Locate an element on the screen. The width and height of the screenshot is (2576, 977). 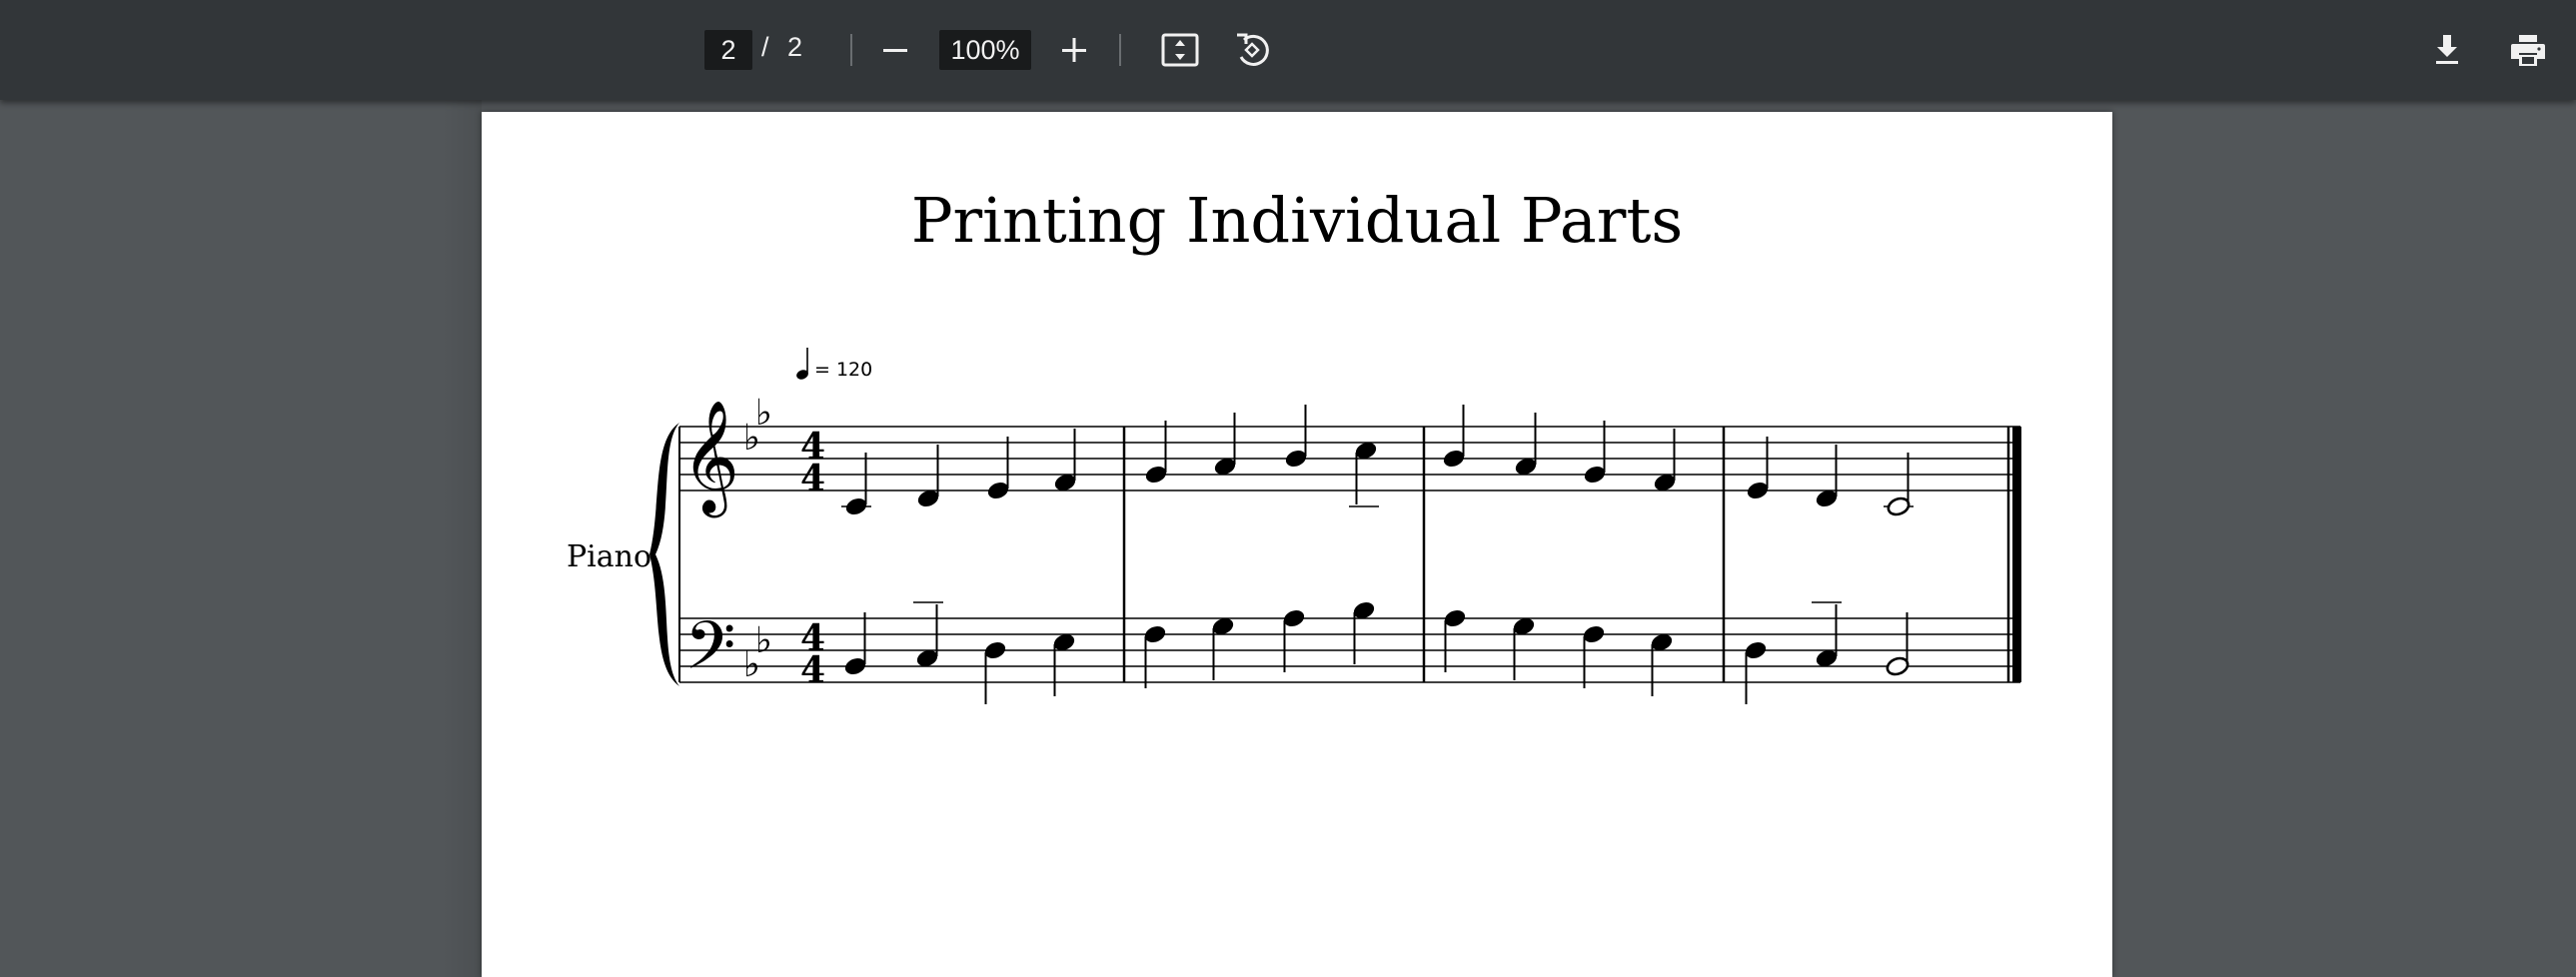
fit-to-page-button is located at coordinates (1180, 50).